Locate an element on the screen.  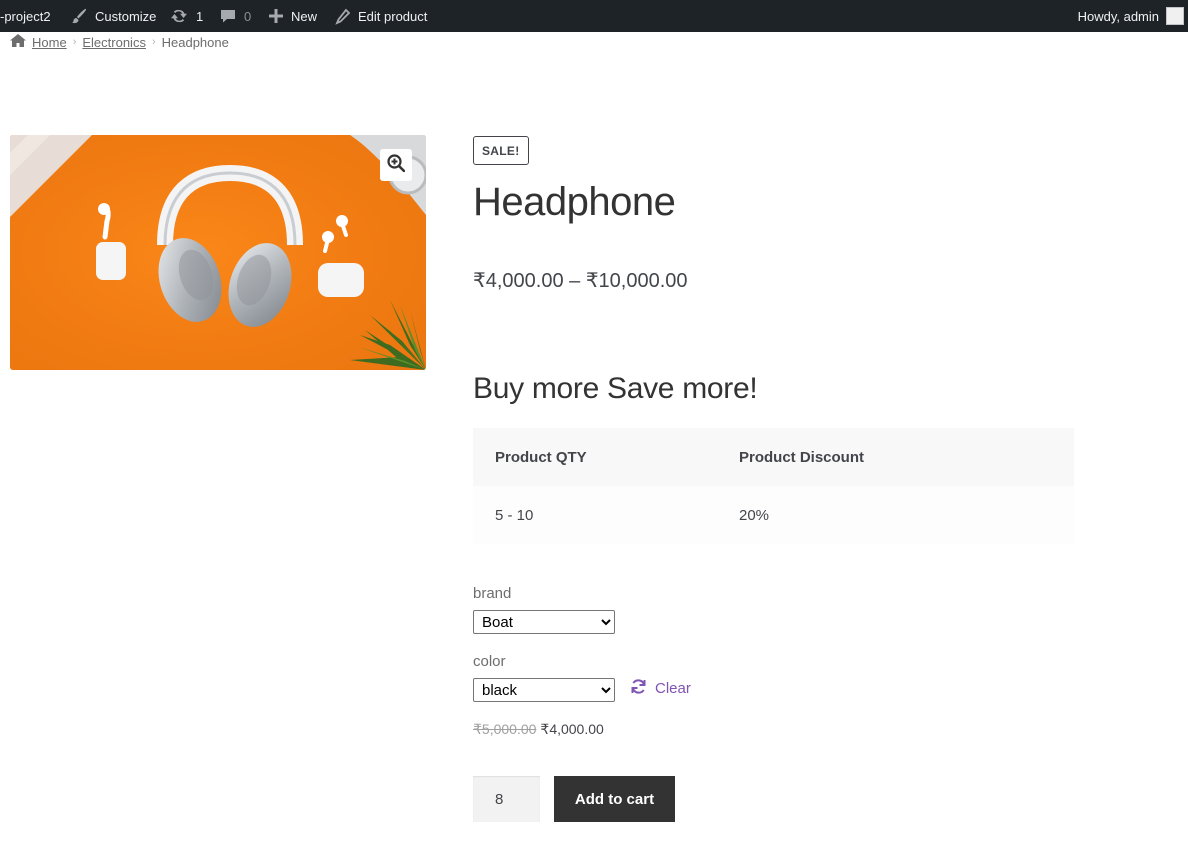
color-label: color is located at coordinates (489, 661).